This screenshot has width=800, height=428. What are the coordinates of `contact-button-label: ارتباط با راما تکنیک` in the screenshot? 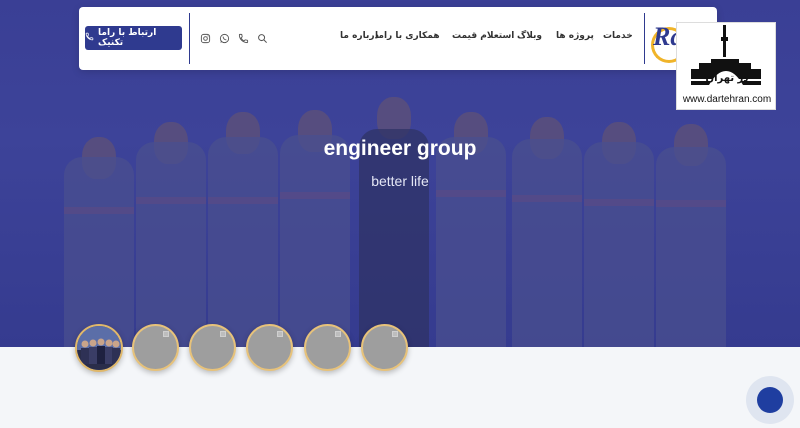 It's located at (127, 38).